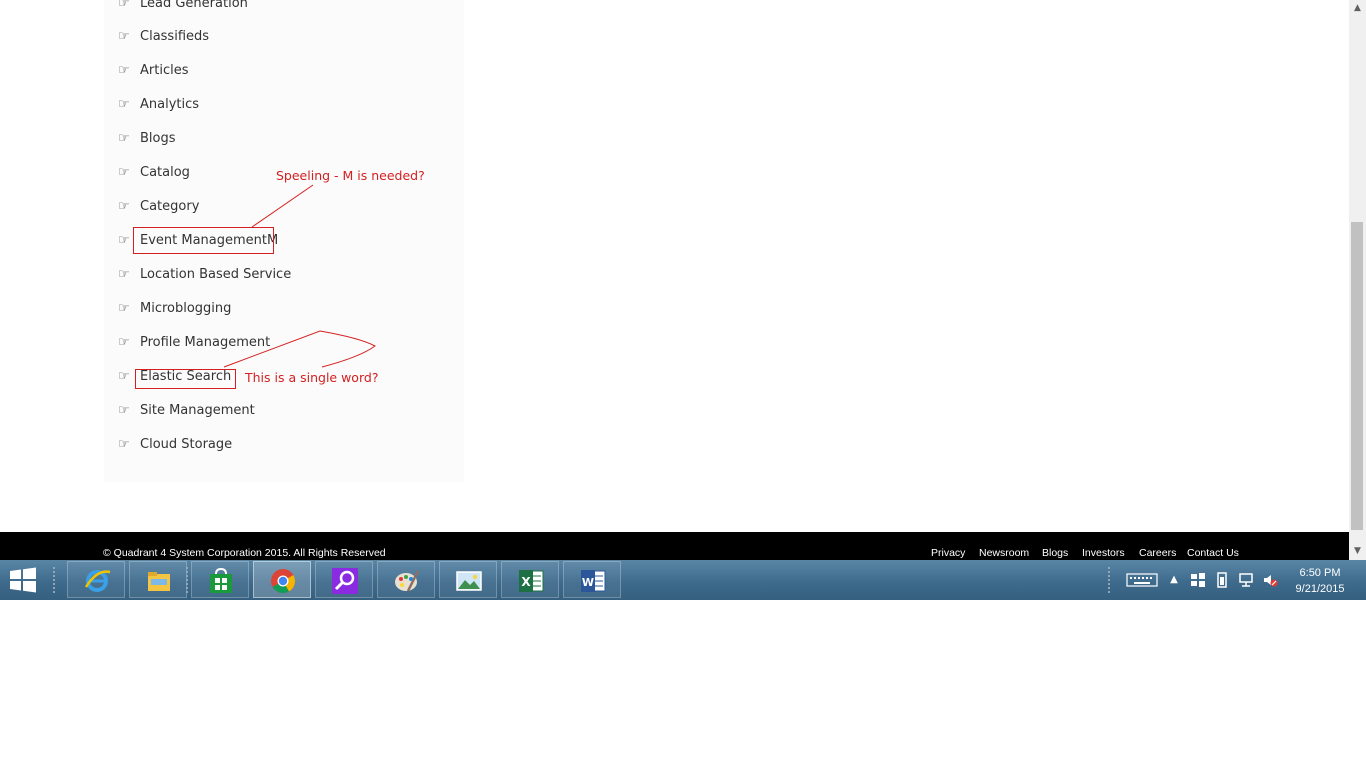 This screenshot has width=1366, height=768. I want to click on internet-explorer-icon, so click(97, 581).